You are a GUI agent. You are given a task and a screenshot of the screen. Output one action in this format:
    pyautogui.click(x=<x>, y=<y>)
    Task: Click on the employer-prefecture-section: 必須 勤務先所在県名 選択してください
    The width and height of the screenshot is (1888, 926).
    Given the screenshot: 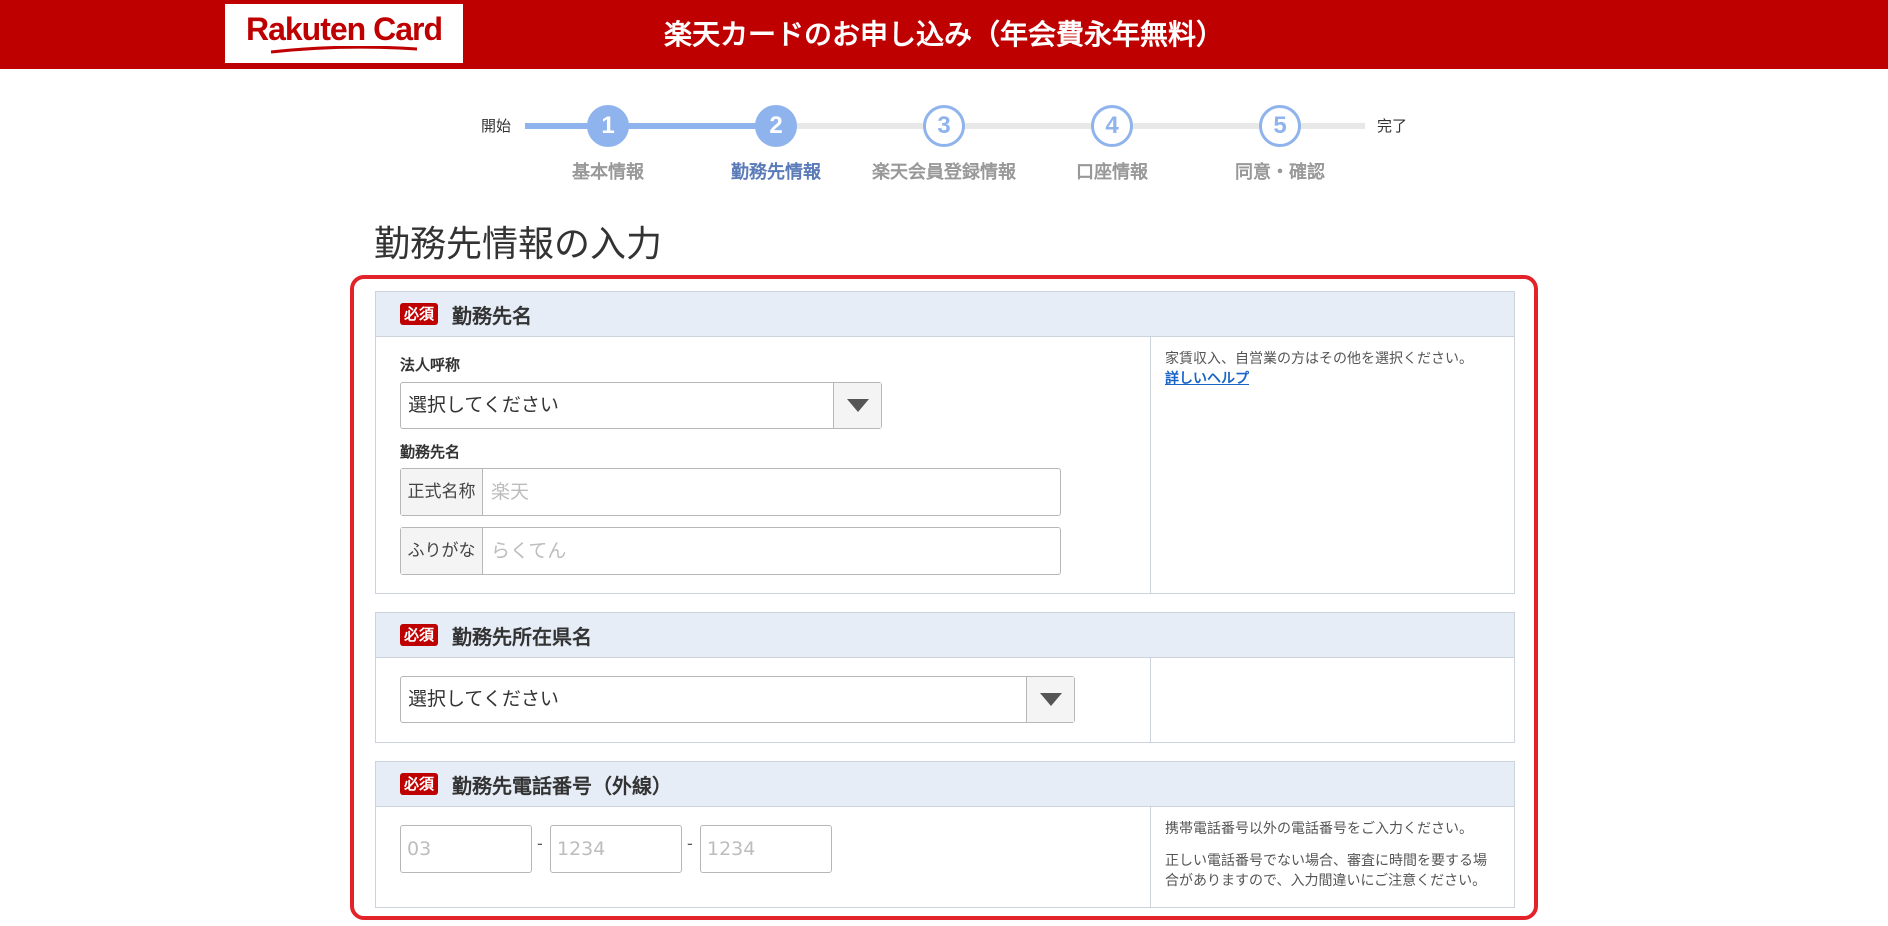 What is the action you would take?
    pyautogui.click(x=945, y=677)
    